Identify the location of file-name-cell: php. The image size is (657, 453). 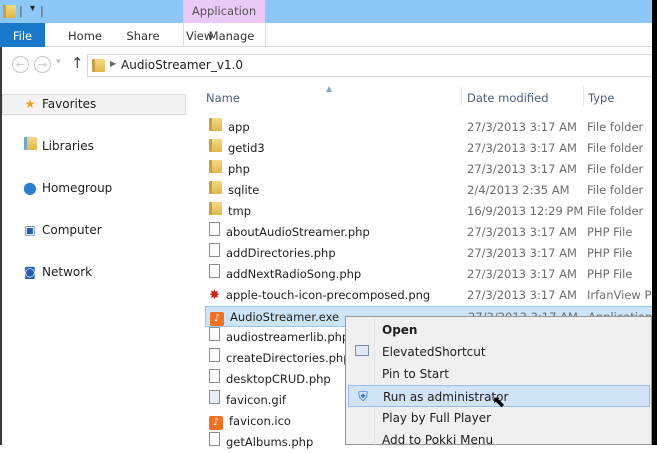
(229, 169).